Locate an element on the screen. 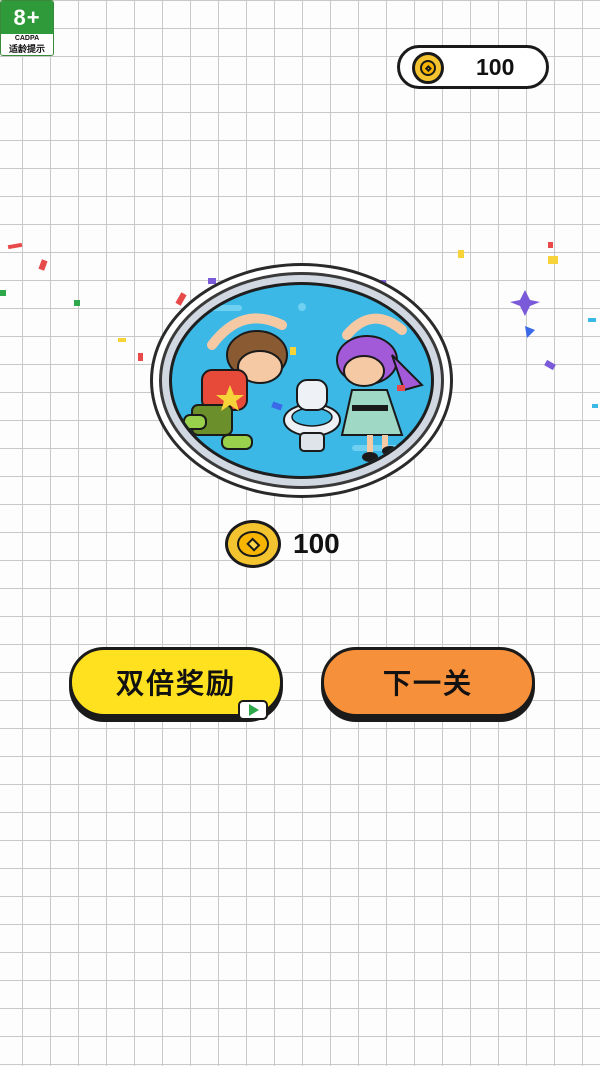 This screenshot has height=1066, width=600. age-rating-org: CADPA is located at coordinates (27, 38).